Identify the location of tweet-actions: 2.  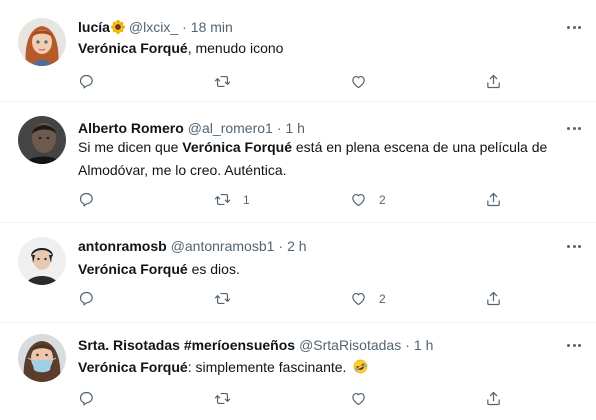
(330, 299).